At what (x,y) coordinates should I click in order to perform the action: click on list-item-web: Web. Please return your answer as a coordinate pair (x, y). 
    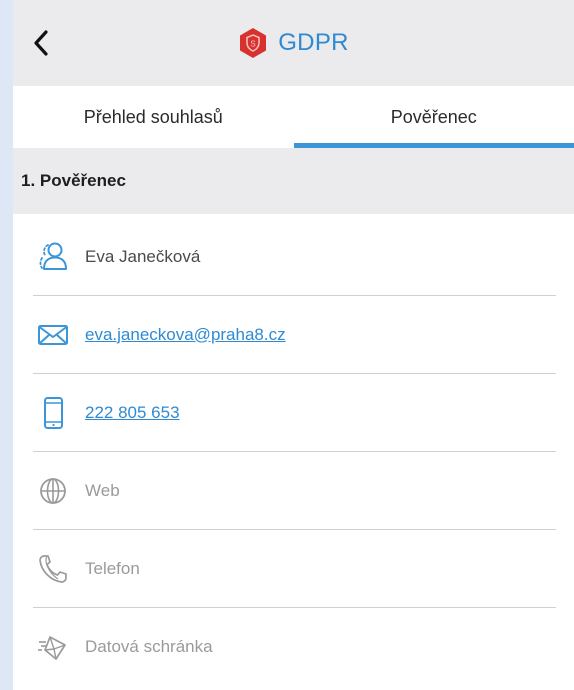
    Looking at the image, I should click on (294, 491).